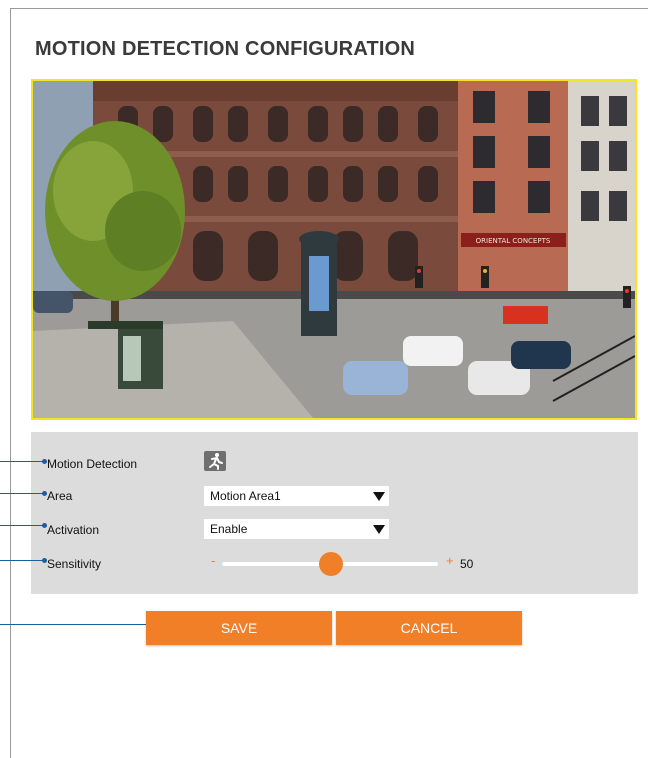 The height and width of the screenshot is (758, 648). I want to click on page-frame-top-border, so click(329, 8).